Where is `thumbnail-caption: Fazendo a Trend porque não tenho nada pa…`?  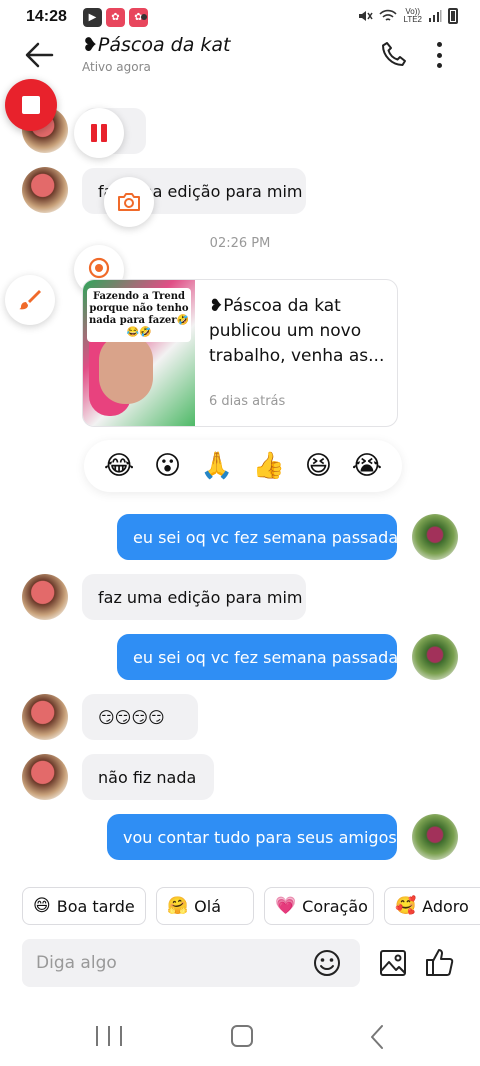 thumbnail-caption: Fazendo a Trend porque não tenho nada pa… is located at coordinates (139, 315).